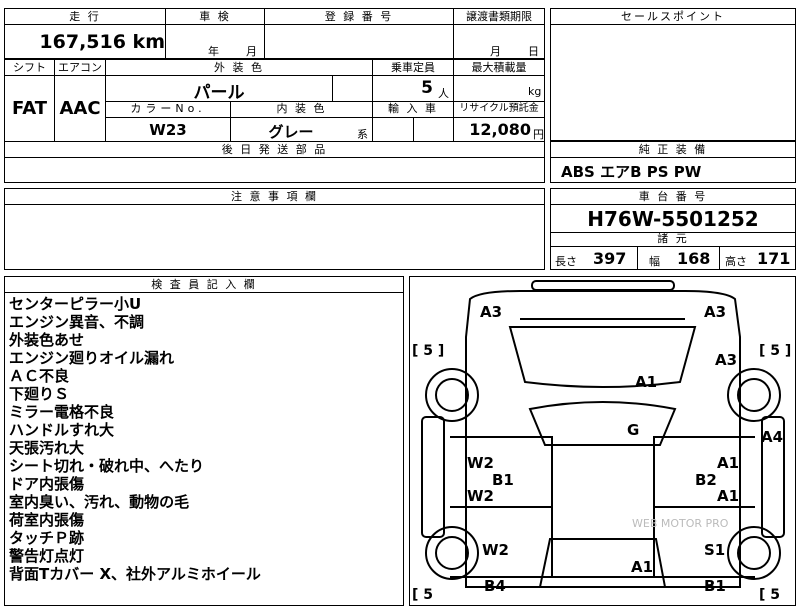  I want to click on exterior-value: パール, so click(219, 93).